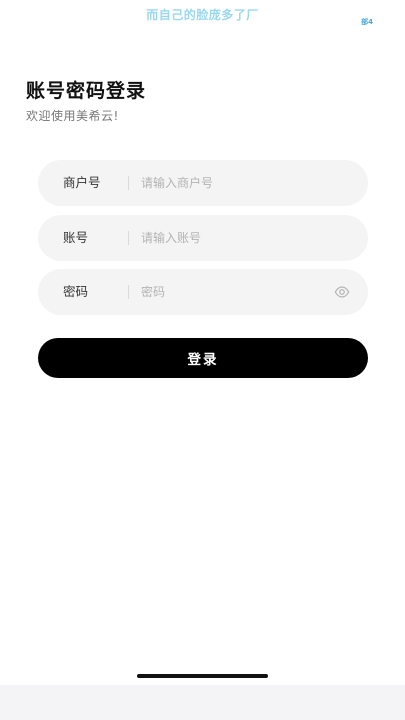  I want to click on page-title: 账号密码登录, so click(86, 91).